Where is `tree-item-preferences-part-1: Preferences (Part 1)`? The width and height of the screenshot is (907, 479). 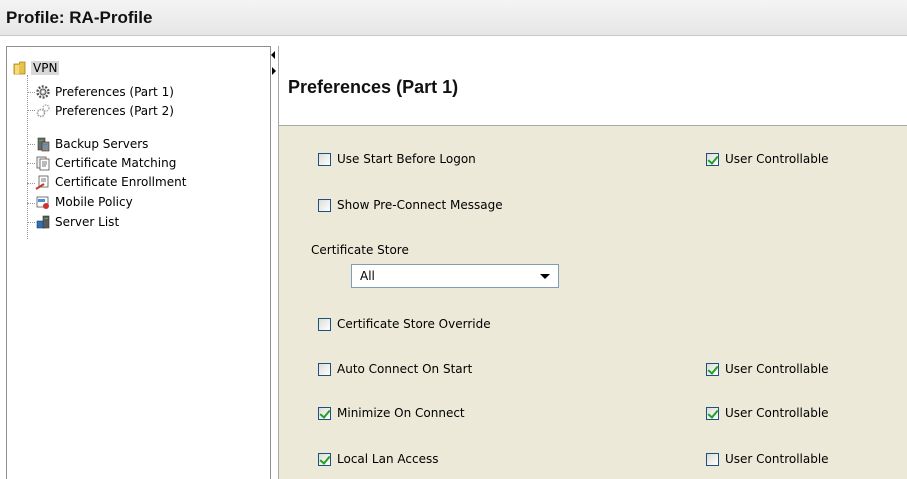
tree-item-preferences-part-1: Preferences (Part 1) is located at coordinates (105, 92).